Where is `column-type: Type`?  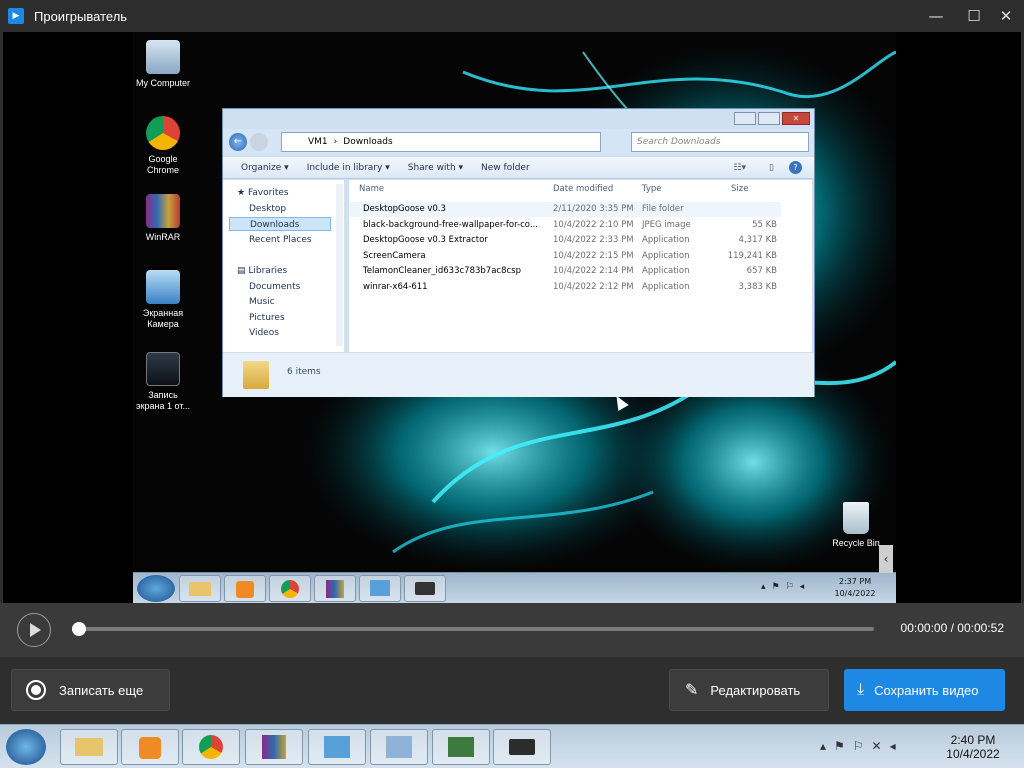
column-type: Type is located at coordinates (652, 189).